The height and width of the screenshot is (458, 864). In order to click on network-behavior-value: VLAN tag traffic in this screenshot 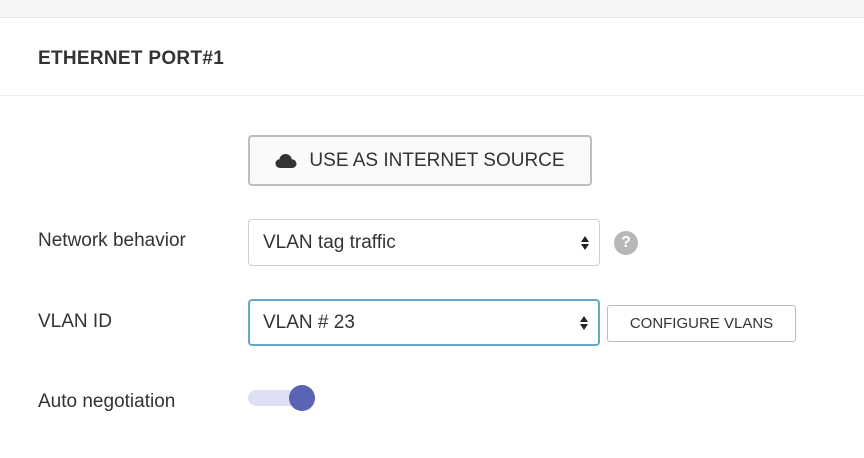, I will do `click(329, 242)`.